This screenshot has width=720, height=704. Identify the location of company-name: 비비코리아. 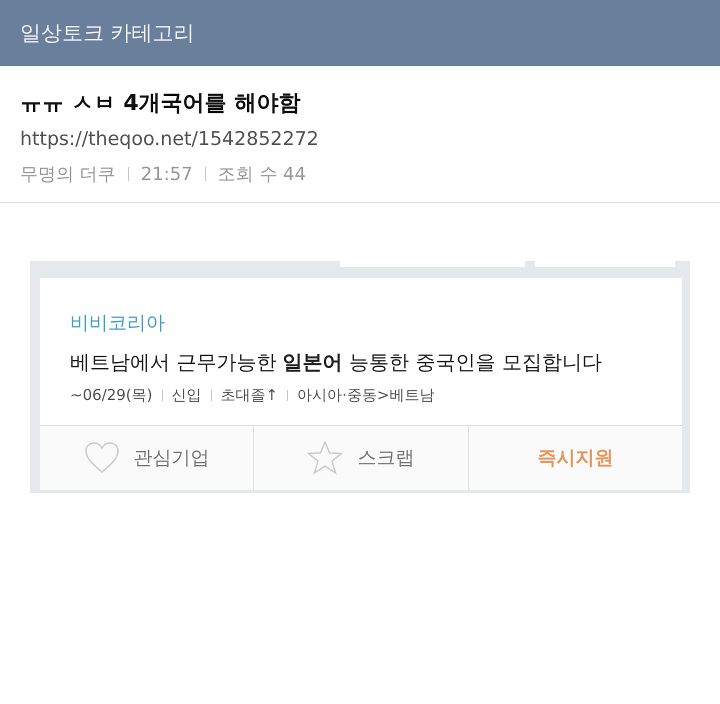
(361, 323).